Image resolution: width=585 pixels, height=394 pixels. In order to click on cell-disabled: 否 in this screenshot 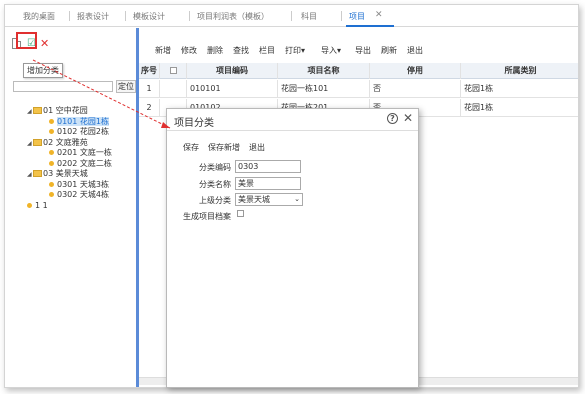, I will do `click(415, 89)`.